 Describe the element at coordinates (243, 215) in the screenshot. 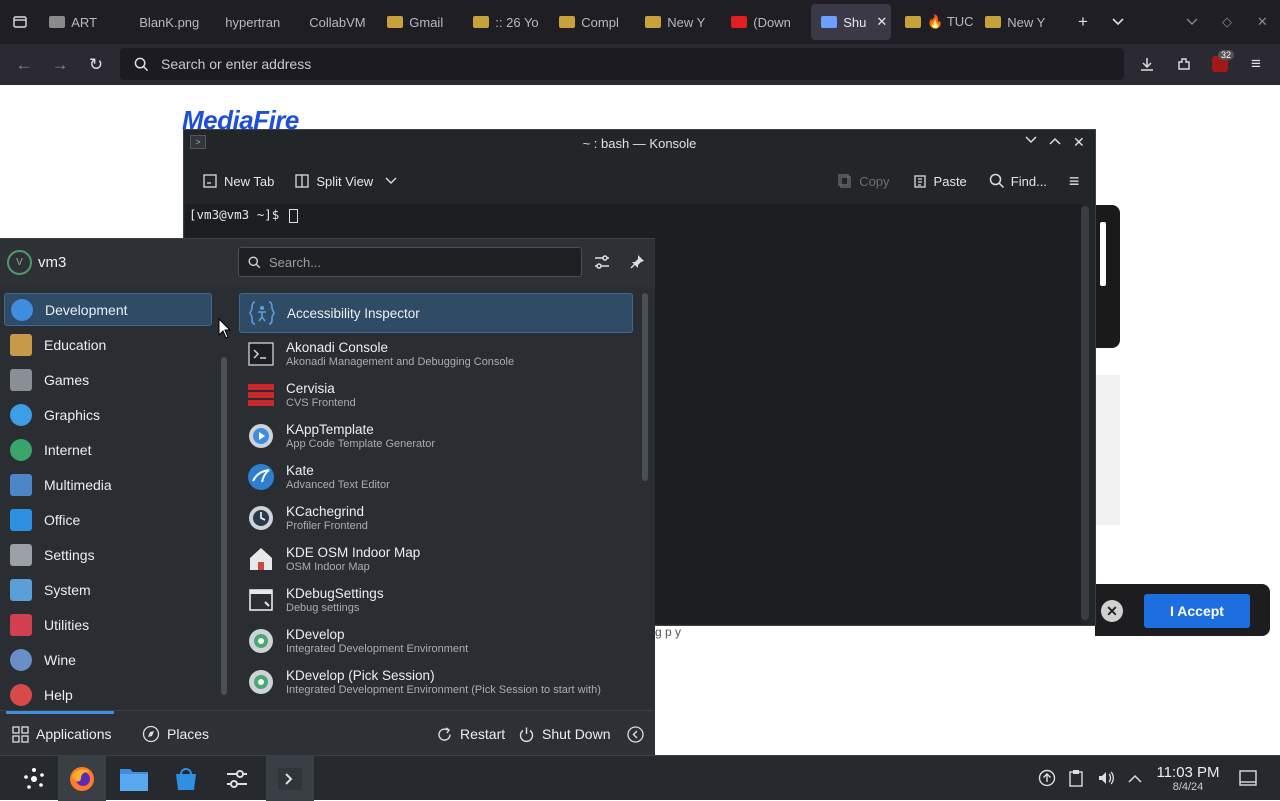

I see `terminal-prompt: [vm3@vm3 ~]$` at that location.